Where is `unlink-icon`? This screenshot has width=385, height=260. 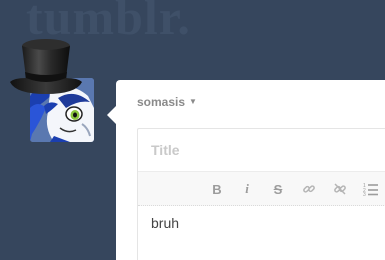
unlink-icon is located at coordinates (340, 189).